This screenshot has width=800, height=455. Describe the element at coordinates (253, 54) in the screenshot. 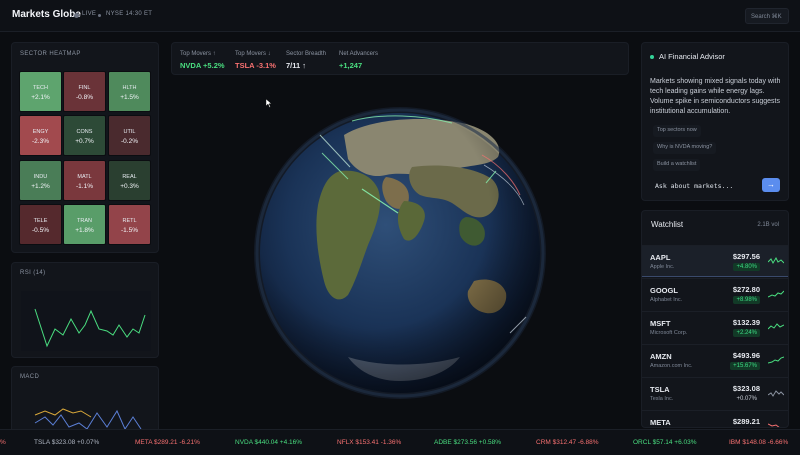

I see `stat-top-loser-label: Top Movers ↓` at that location.